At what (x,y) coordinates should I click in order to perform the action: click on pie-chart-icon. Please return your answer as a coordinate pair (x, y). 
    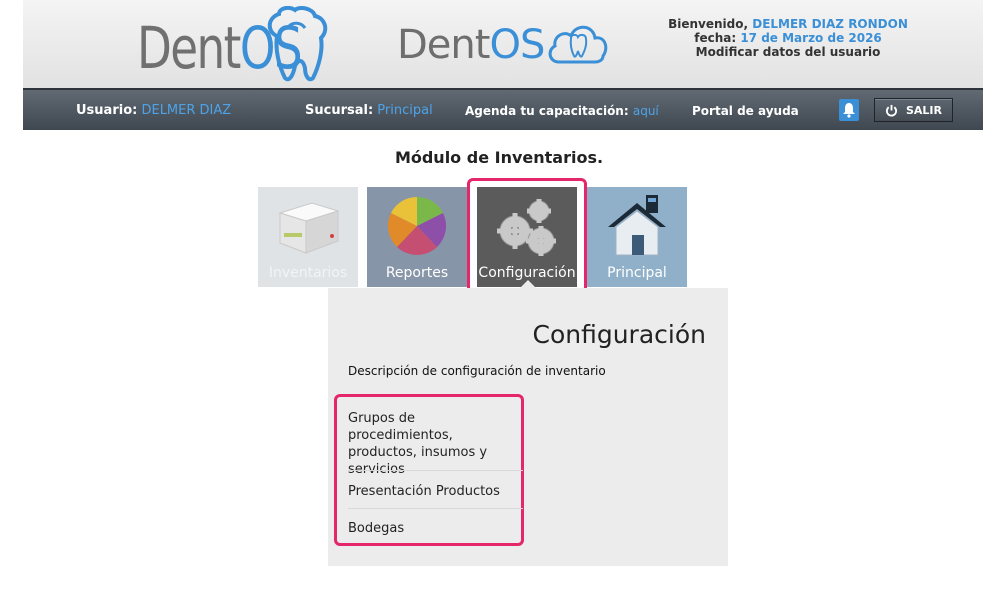
    Looking at the image, I should click on (417, 225).